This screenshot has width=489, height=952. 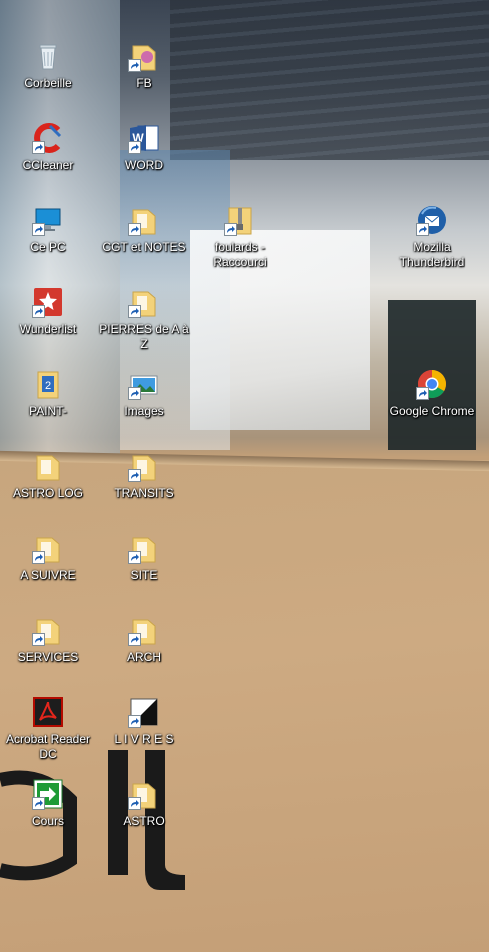 What do you see at coordinates (144, 493) in the screenshot?
I see `icon-label: TRANSITS` at bounding box center [144, 493].